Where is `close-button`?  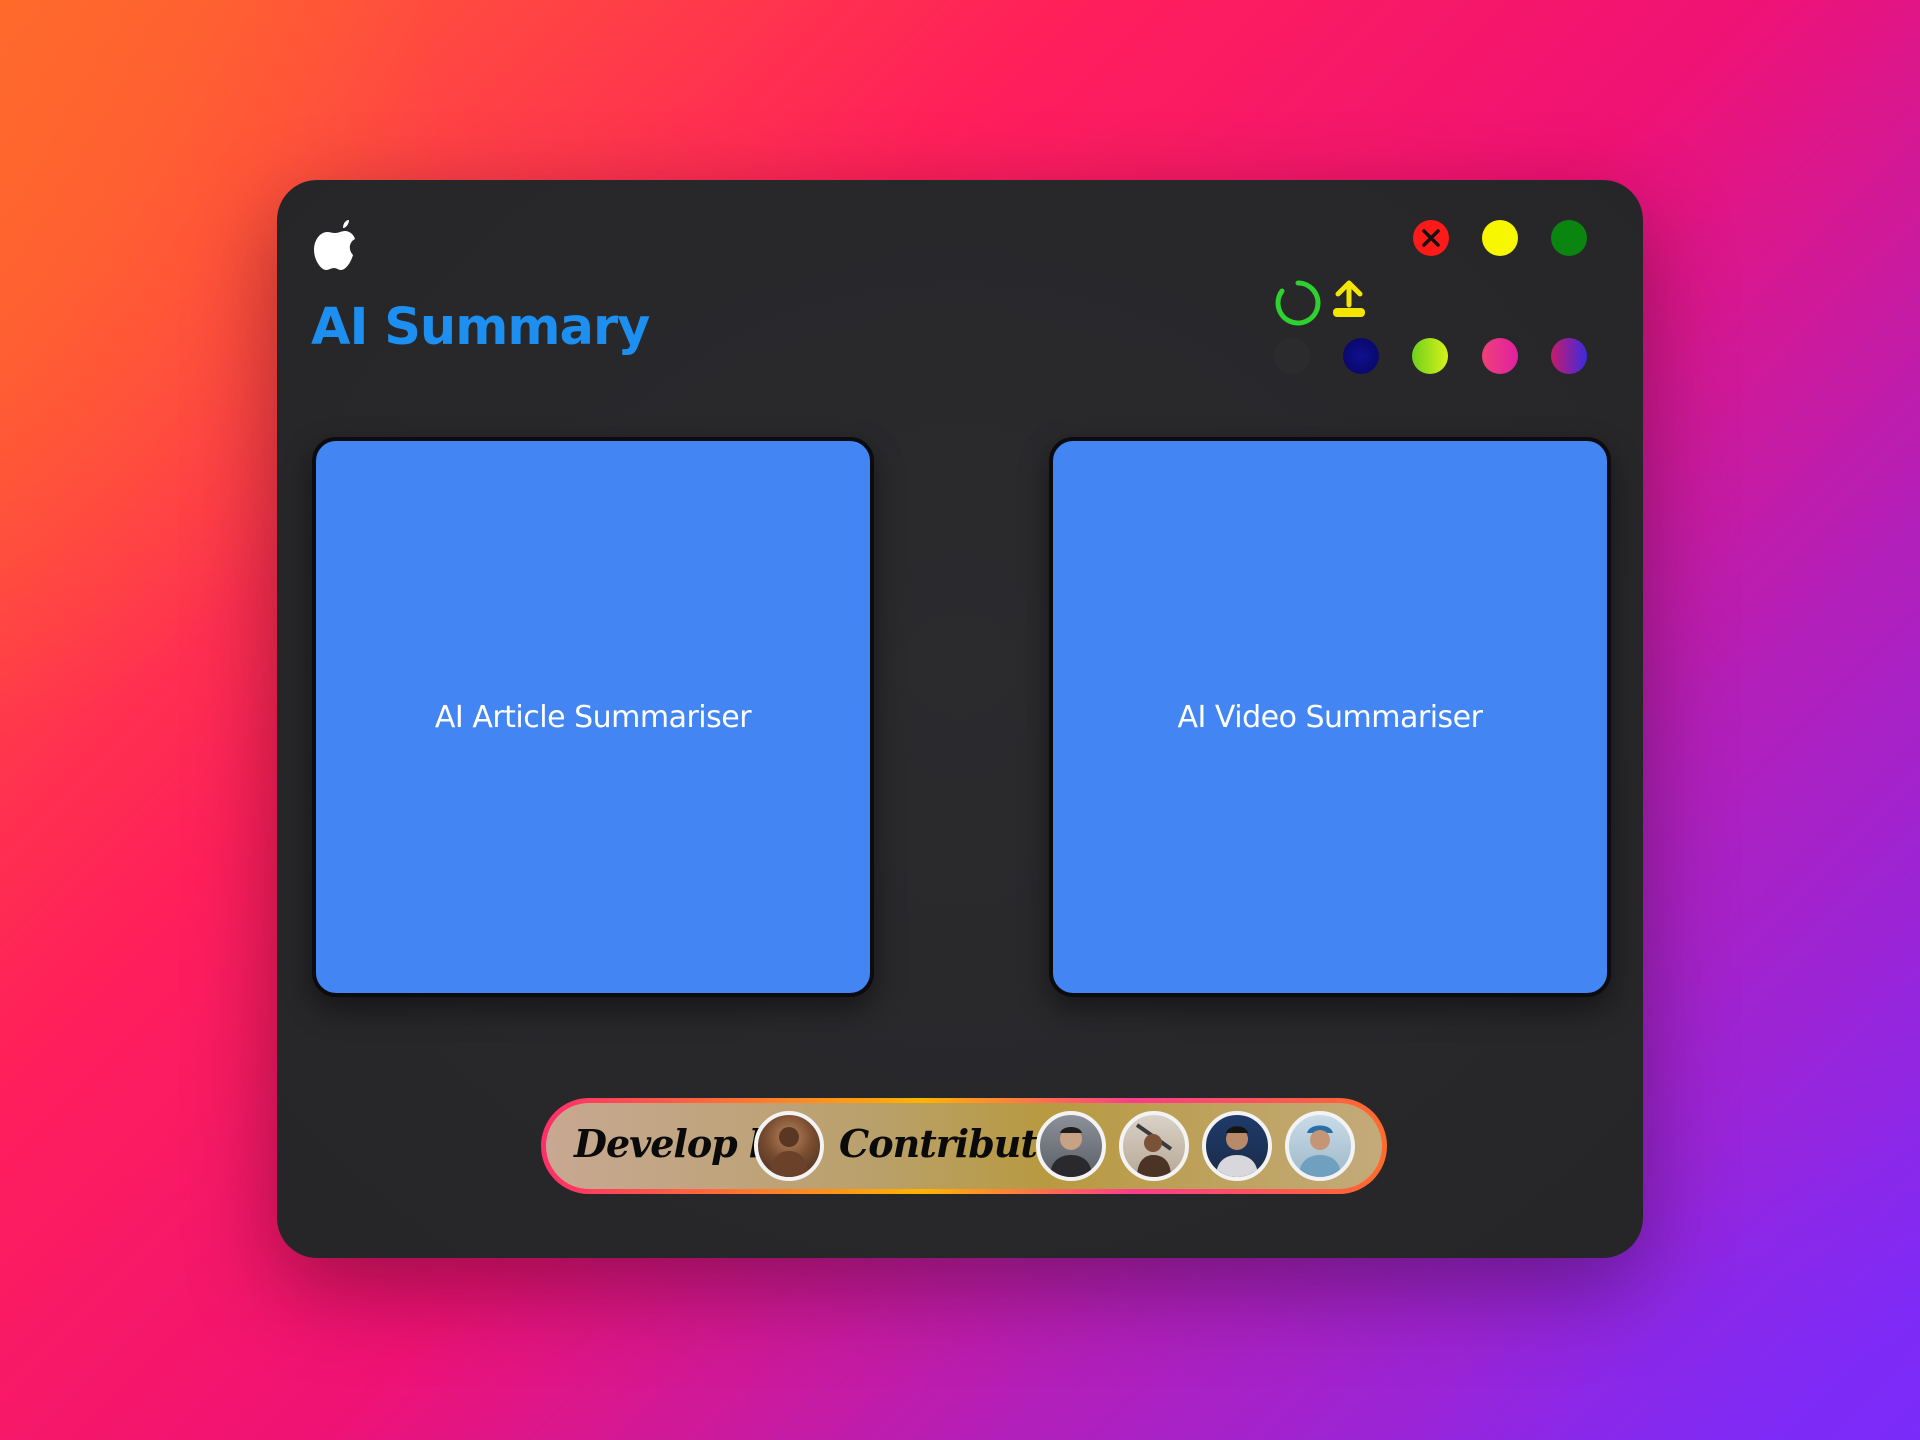 close-button is located at coordinates (1431, 238).